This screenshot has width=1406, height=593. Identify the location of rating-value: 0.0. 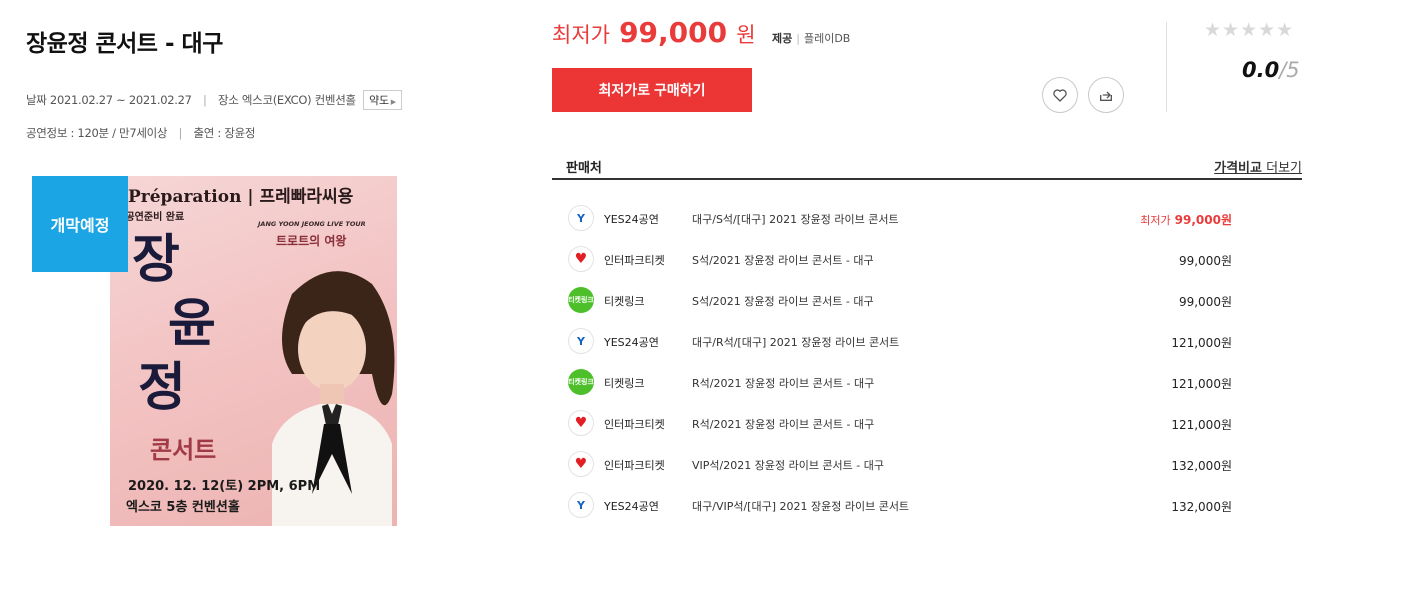
(1261, 70).